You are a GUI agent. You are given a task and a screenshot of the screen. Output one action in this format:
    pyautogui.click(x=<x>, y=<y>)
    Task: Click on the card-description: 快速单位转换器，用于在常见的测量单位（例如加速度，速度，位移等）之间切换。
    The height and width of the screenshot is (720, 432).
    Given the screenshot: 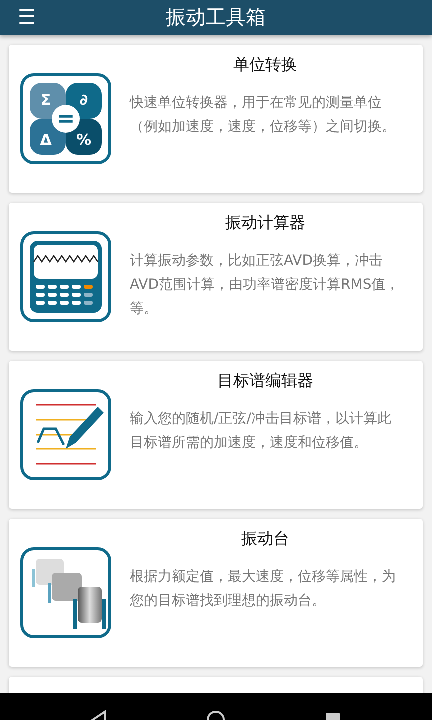 What is the action you would take?
    pyautogui.click(x=263, y=115)
    